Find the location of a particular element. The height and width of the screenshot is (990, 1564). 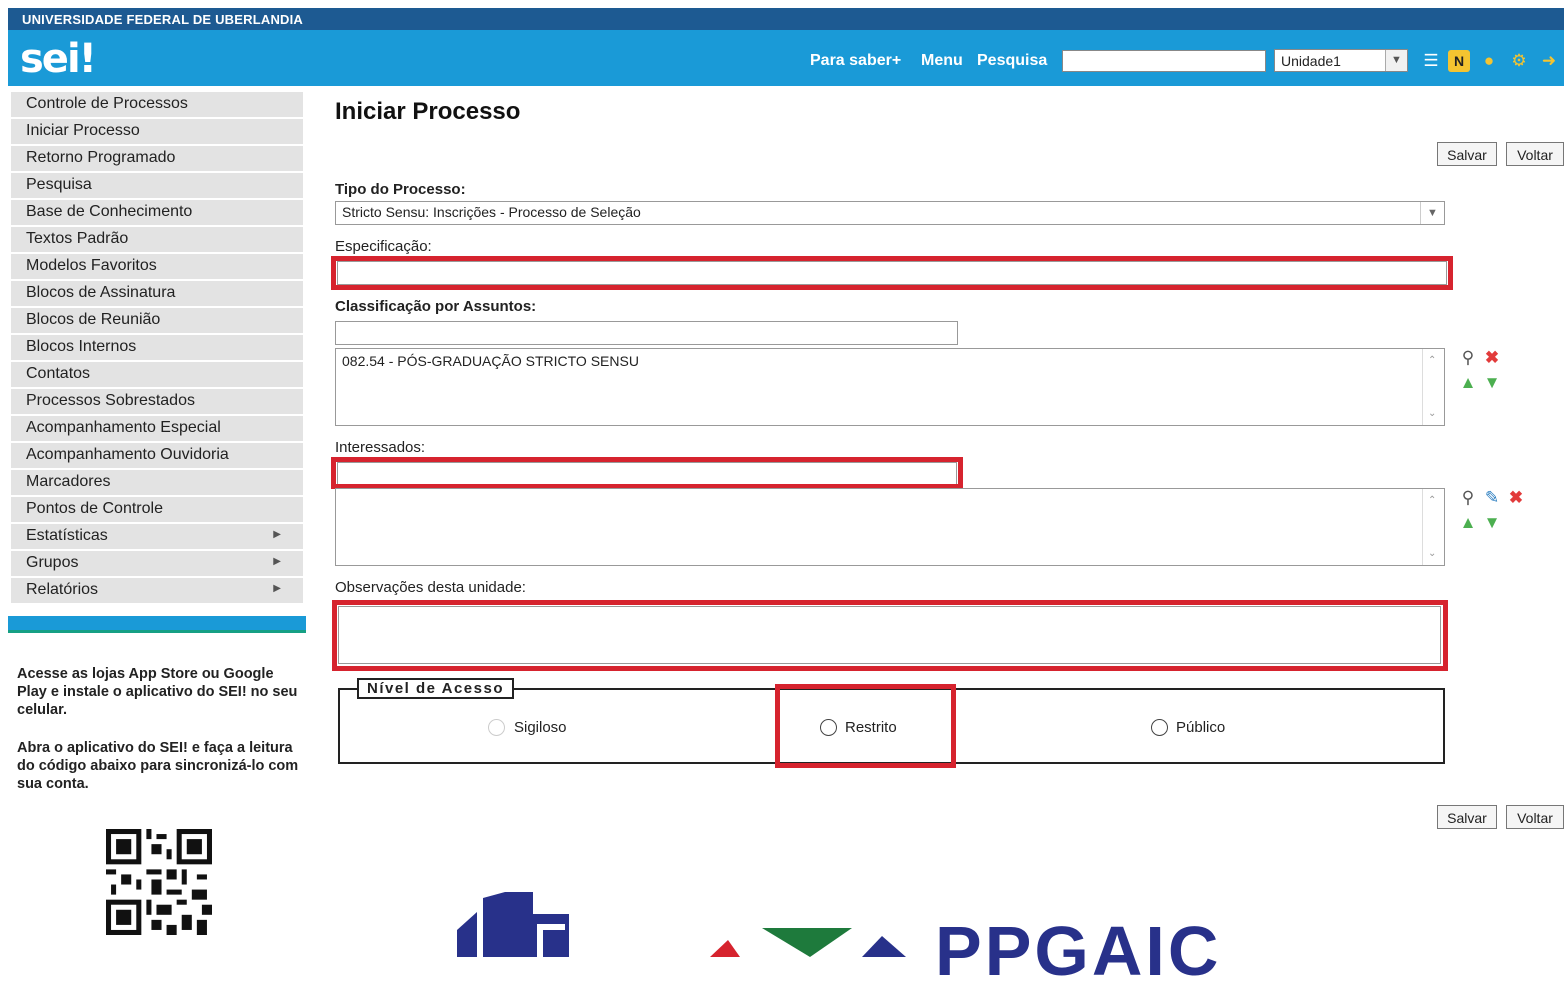

sidebar-item-label: Contatos is located at coordinates (58, 373).